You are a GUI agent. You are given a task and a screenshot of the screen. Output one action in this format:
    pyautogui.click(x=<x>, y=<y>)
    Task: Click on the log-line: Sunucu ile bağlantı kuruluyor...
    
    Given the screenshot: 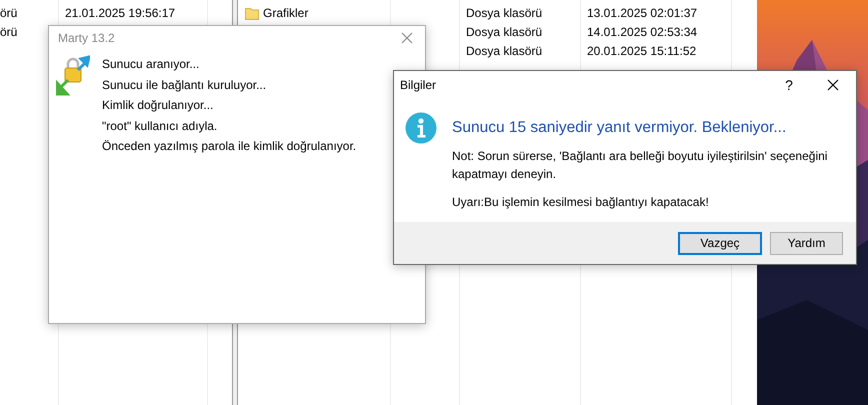 What is the action you would take?
    pyautogui.click(x=185, y=85)
    